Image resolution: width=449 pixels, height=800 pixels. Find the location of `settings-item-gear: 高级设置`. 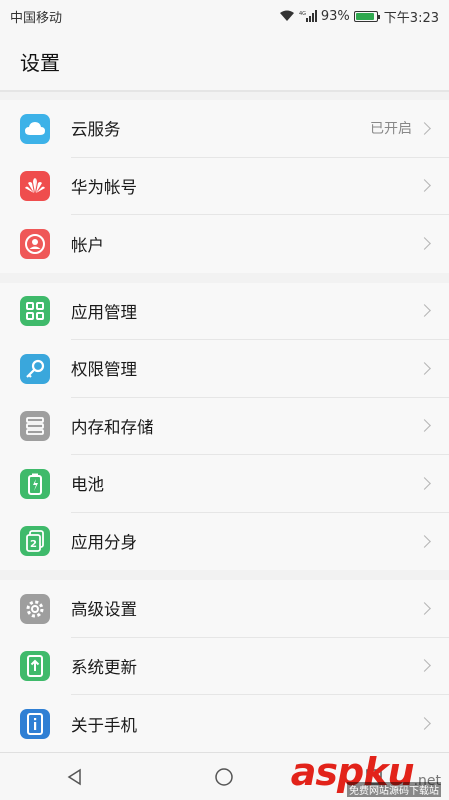

settings-item-gear: 高级设置 is located at coordinates (224, 609).